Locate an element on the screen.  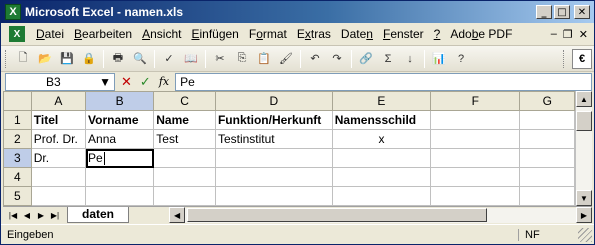
scroll-left-icon: ◀ is located at coordinates (177, 215).